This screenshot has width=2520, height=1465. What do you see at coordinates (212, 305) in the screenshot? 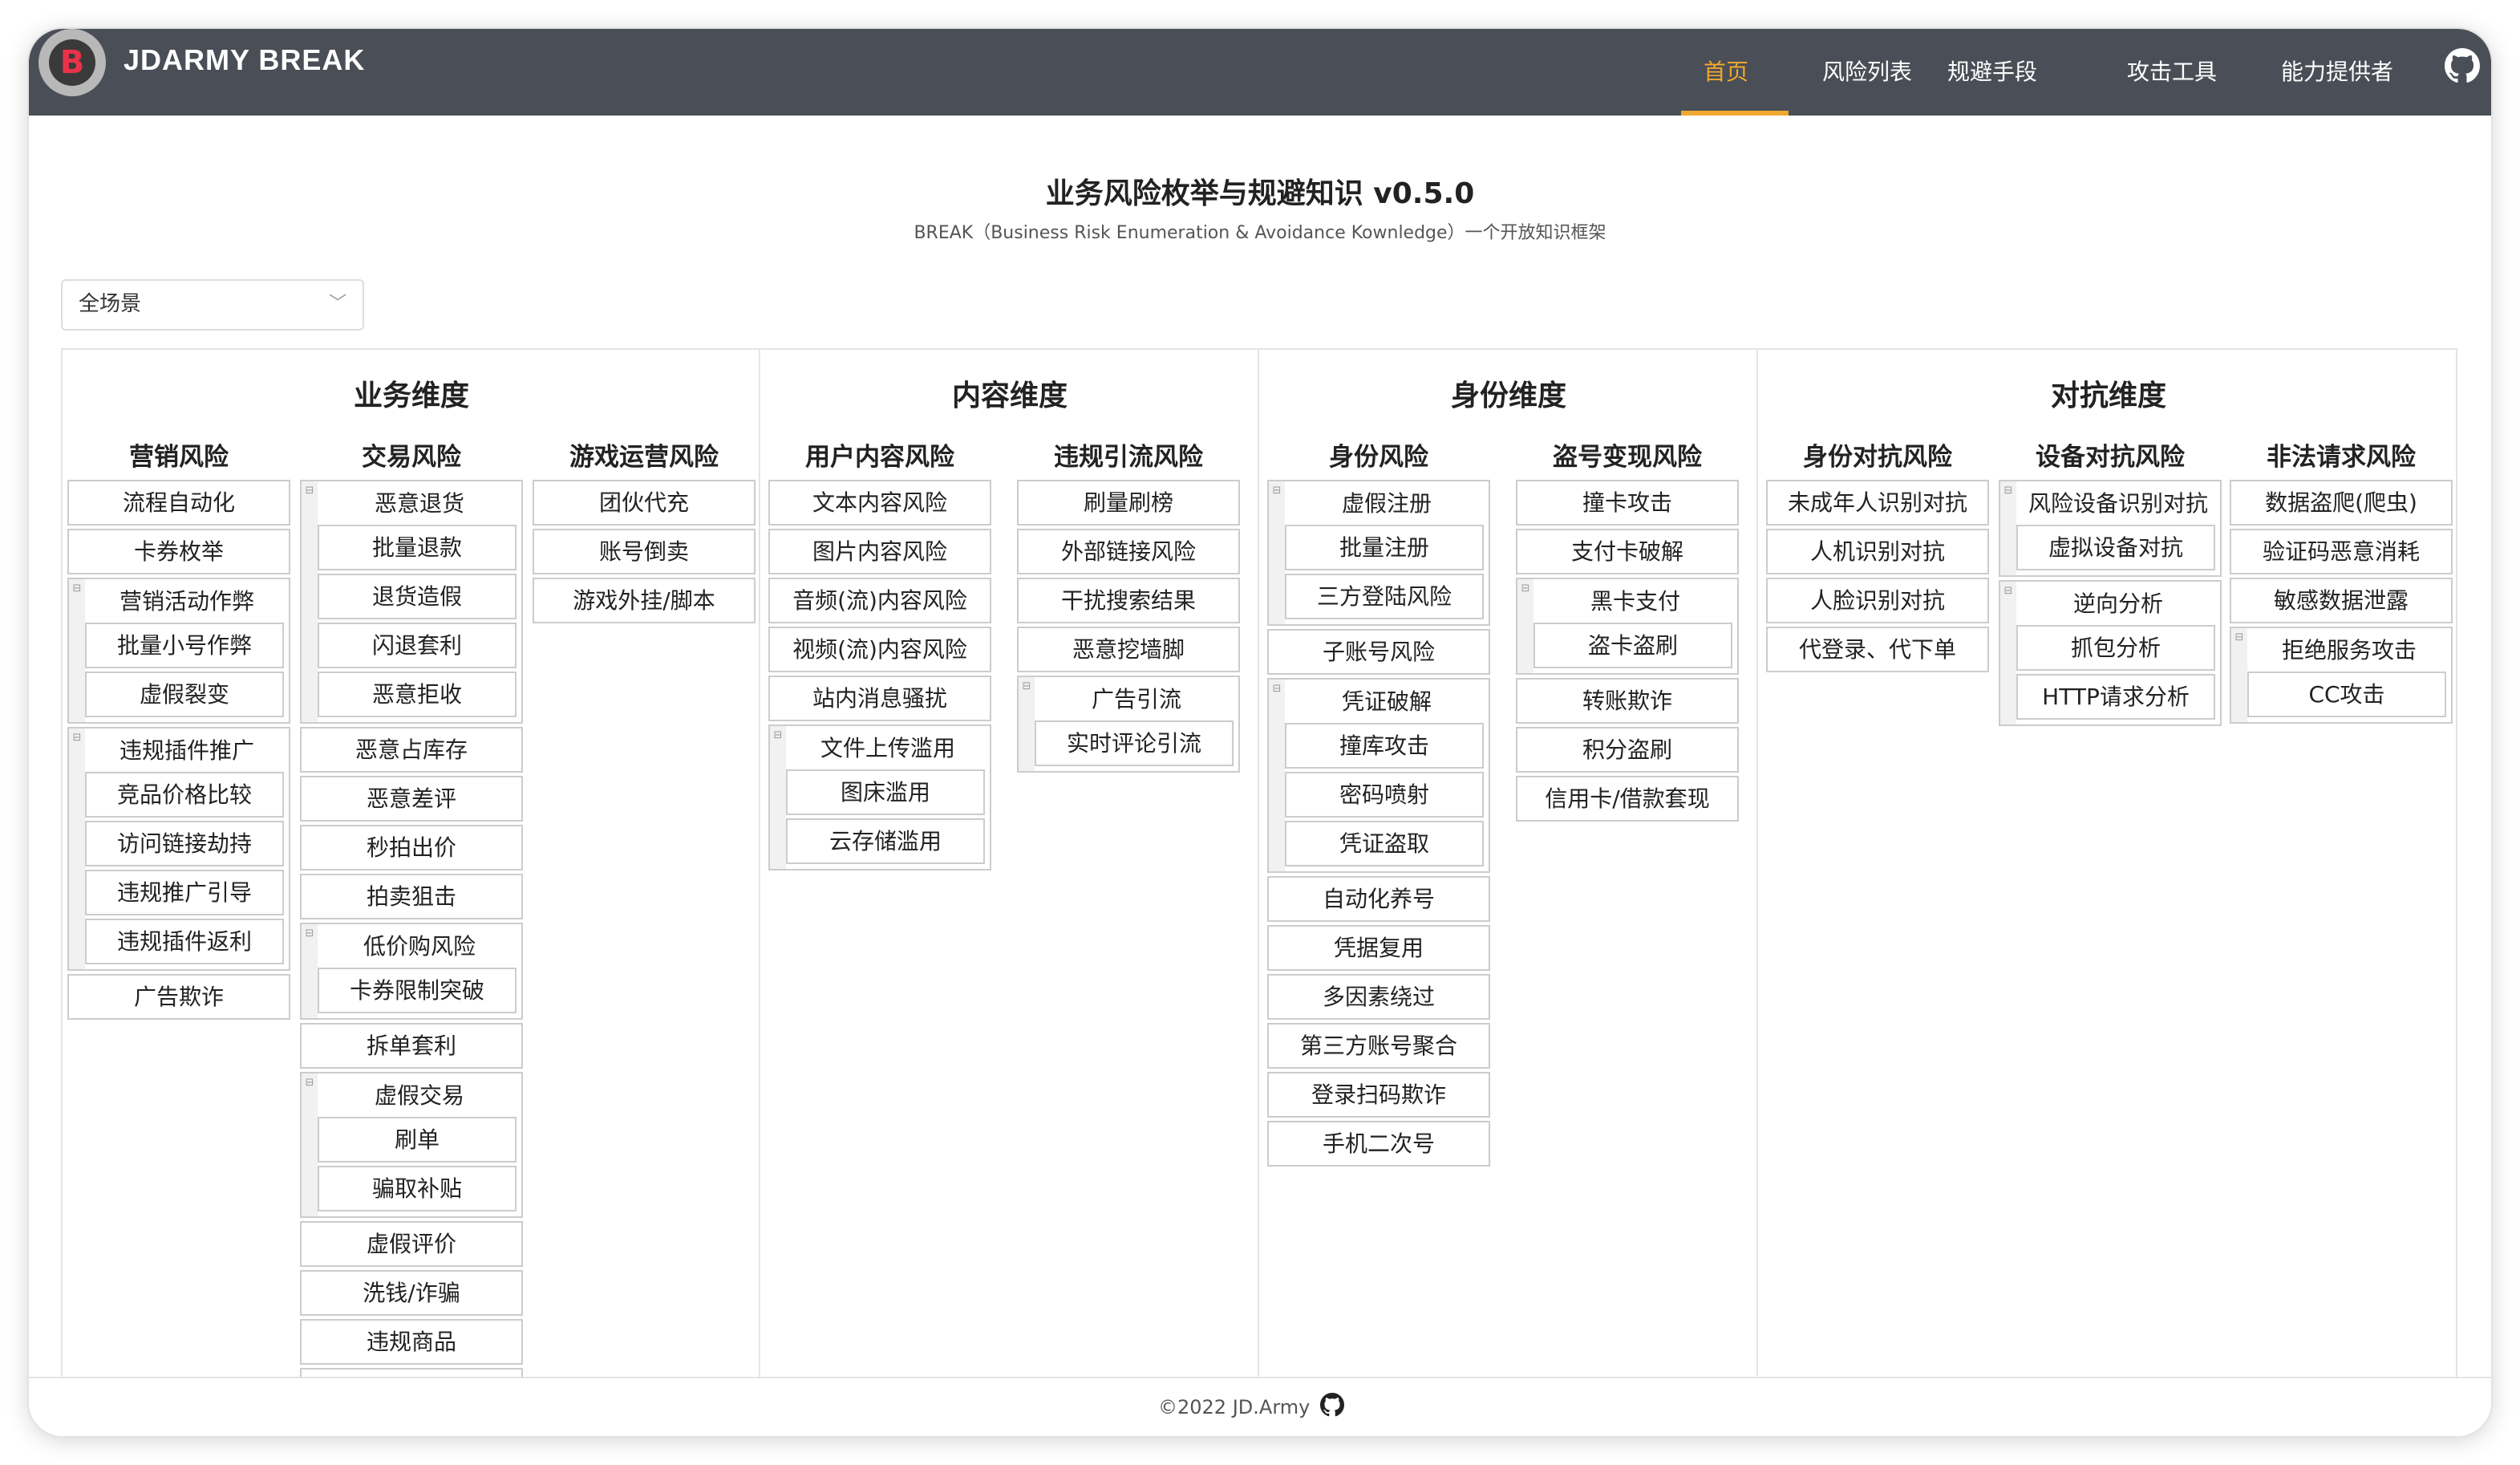
I see `scene-select: 全场景 ﹀` at bounding box center [212, 305].